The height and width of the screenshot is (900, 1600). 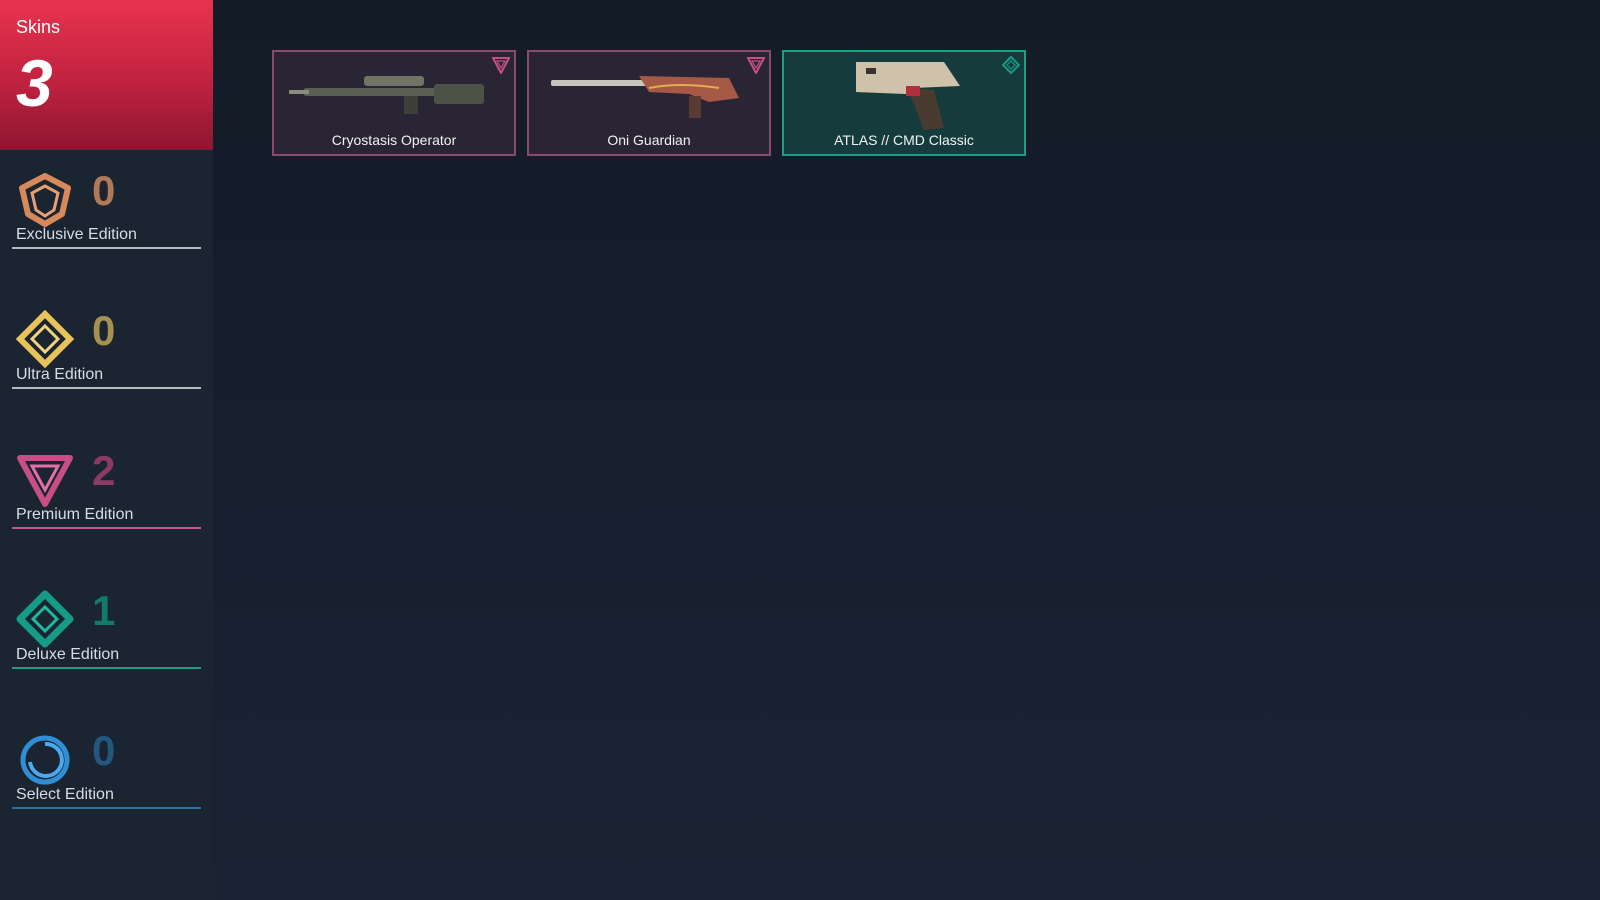 What do you see at coordinates (386, 95) in the screenshot?
I see `sniper-rifle-image` at bounding box center [386, 95].